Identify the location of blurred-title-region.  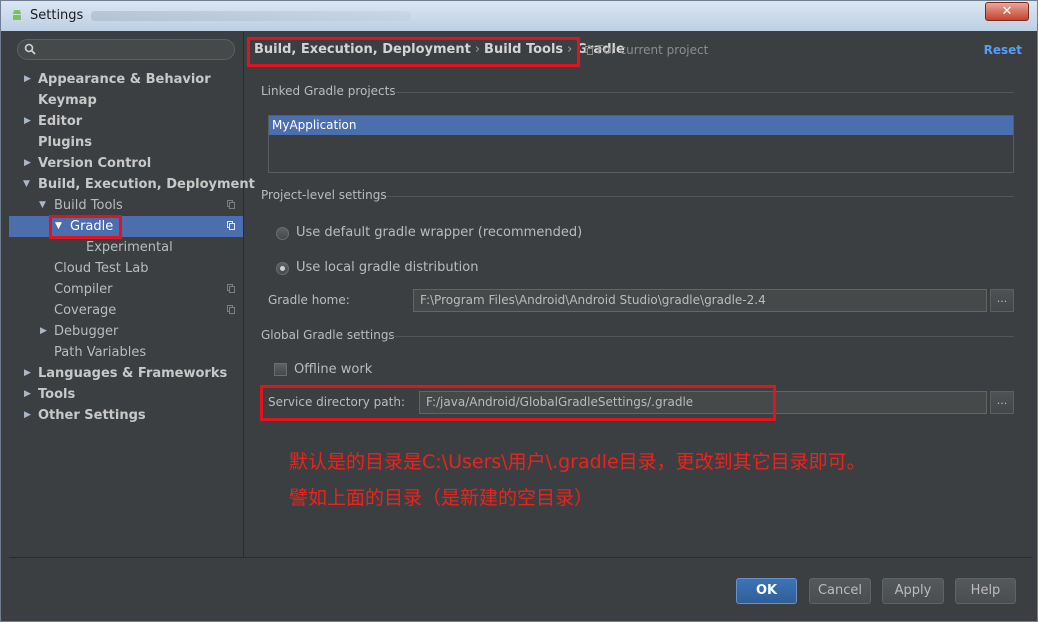
(251, 16).